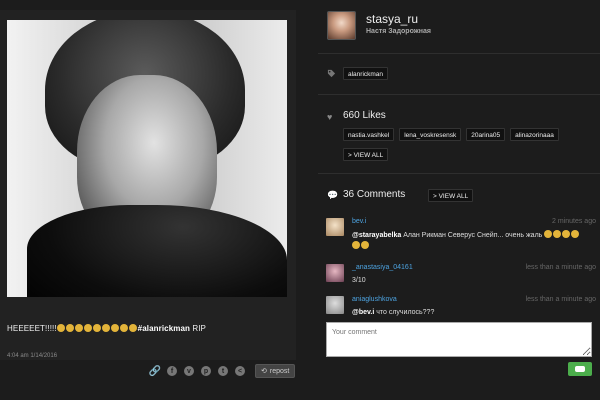 The height and width of the screenshot is (400, 600). I want to click on send-comment-button, so click(580, 369).